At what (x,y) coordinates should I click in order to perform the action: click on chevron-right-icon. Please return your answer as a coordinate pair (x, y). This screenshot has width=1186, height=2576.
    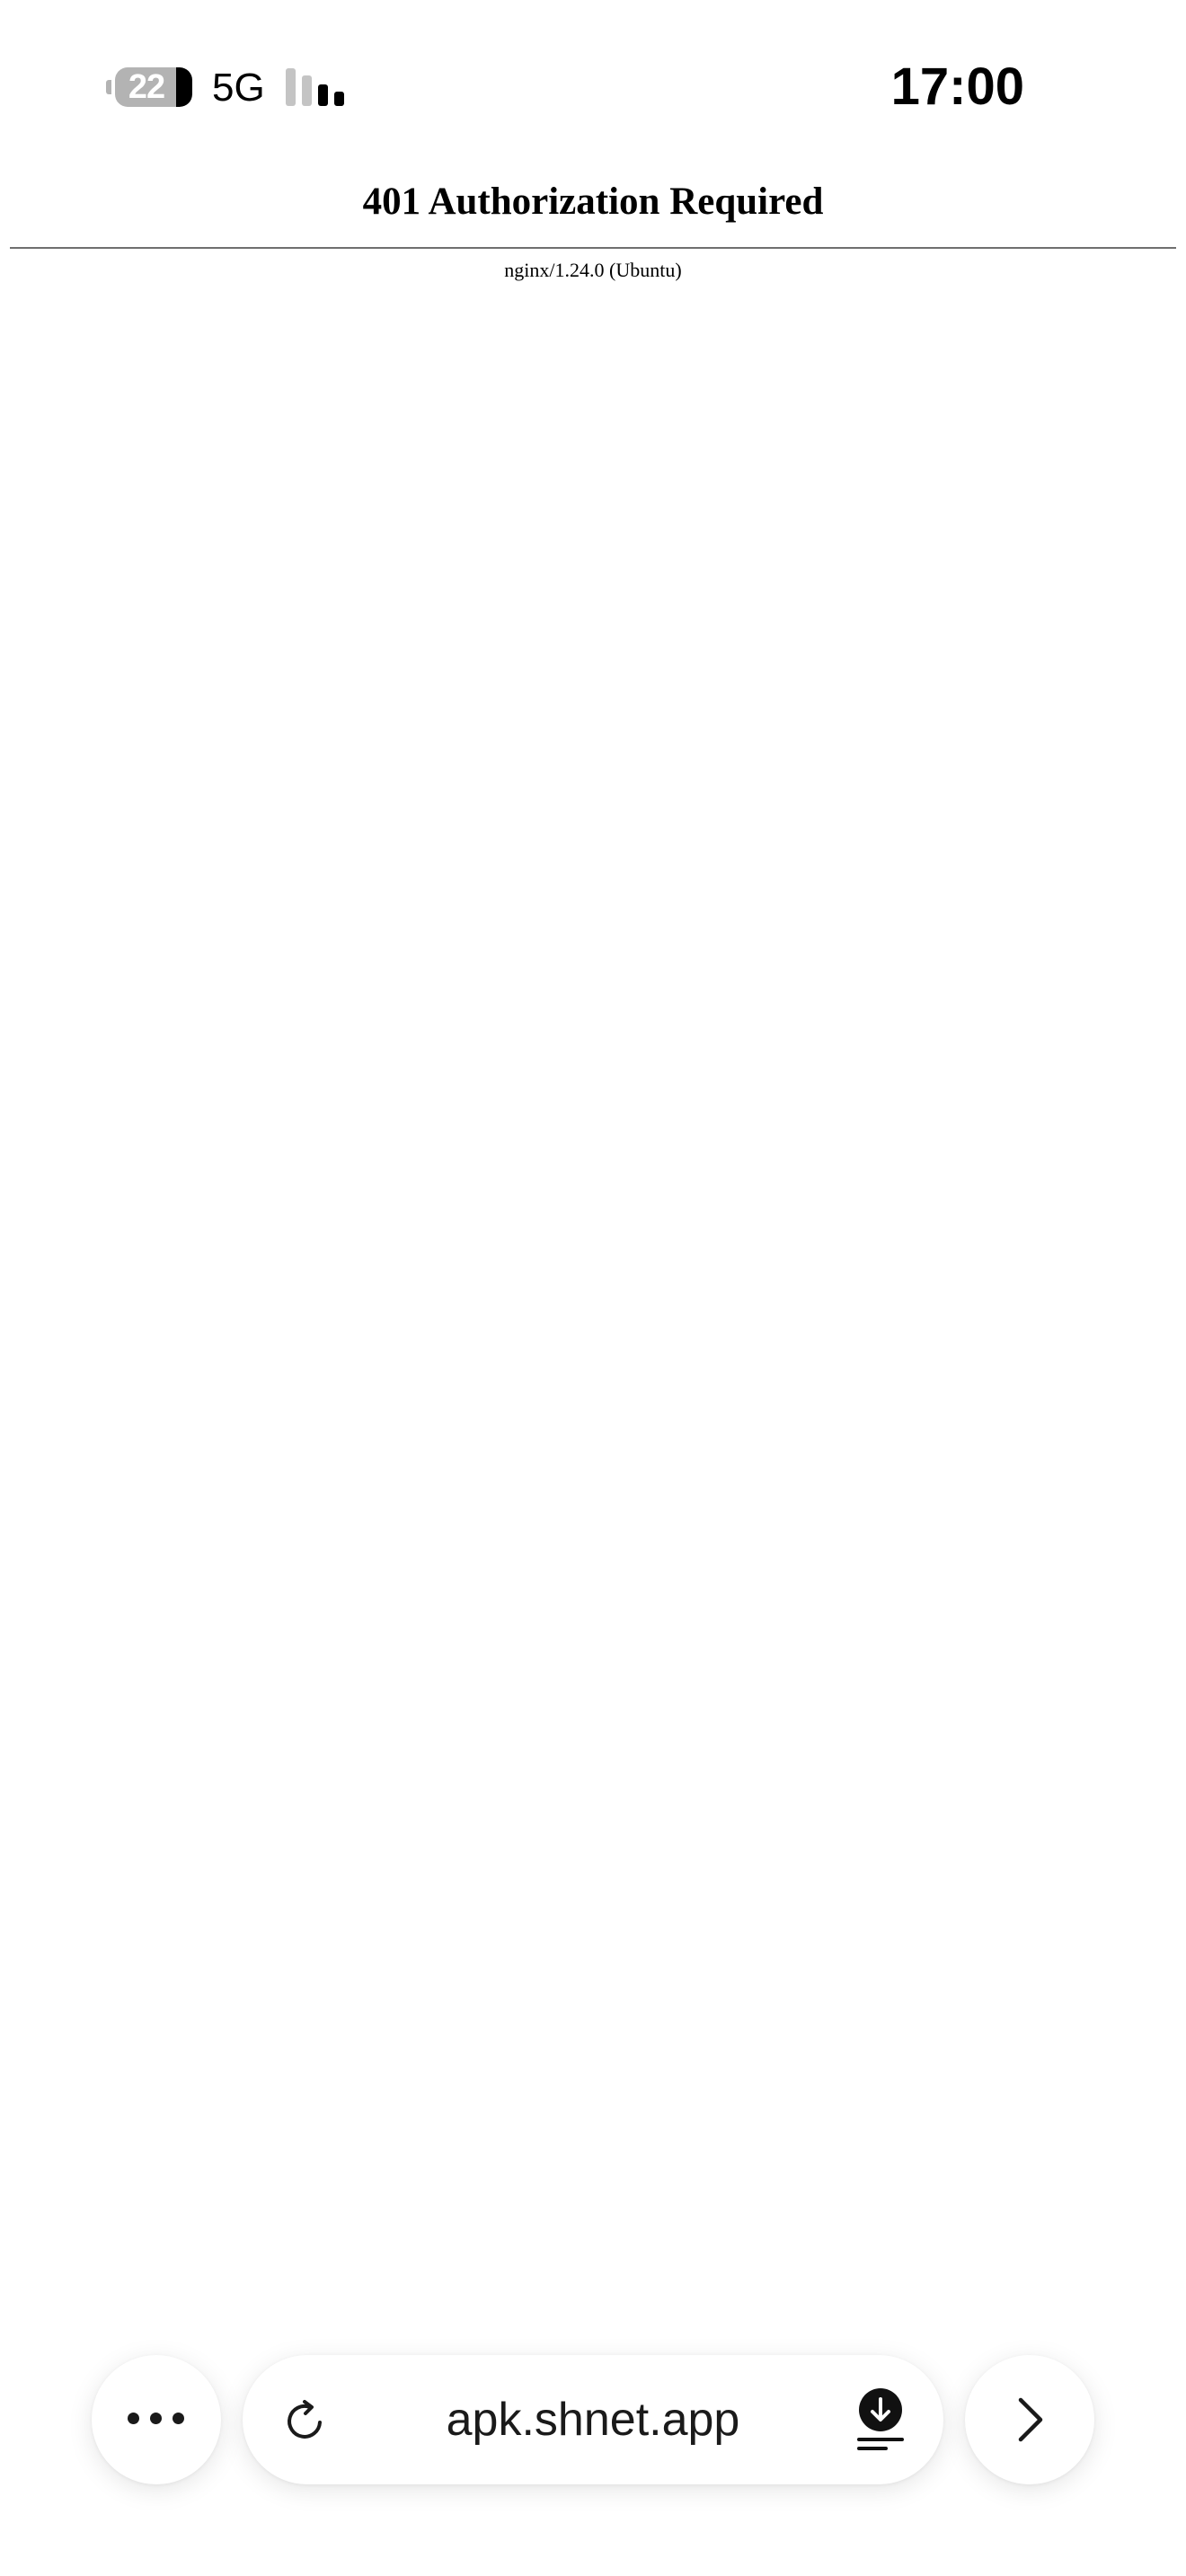
    Looking at the image, I should click on (1030, 2419).